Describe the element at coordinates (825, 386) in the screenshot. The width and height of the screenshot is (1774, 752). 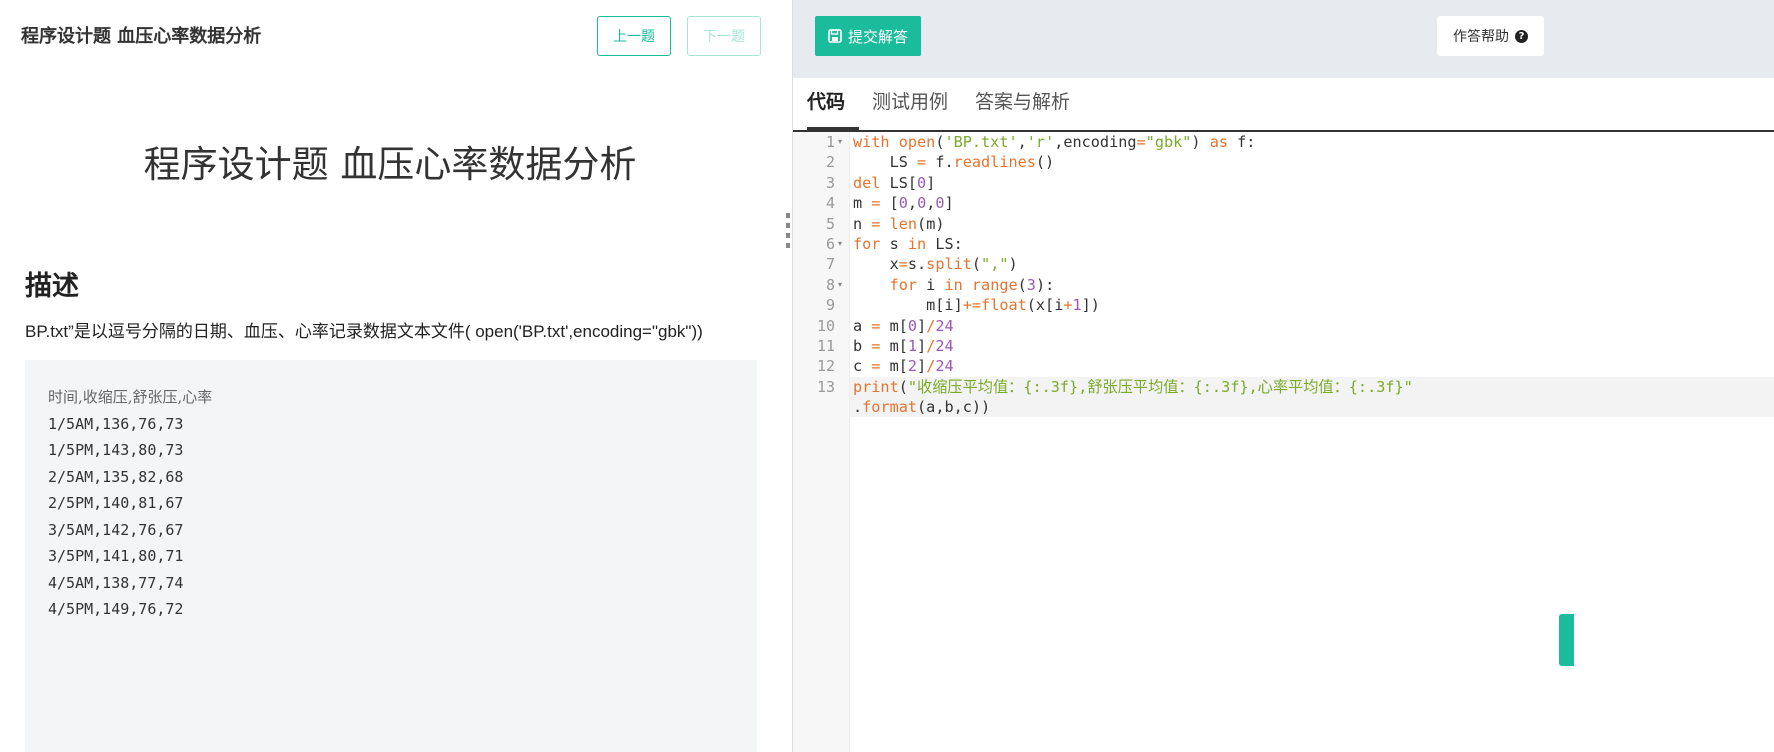
I see `line-number: 13` at that location.